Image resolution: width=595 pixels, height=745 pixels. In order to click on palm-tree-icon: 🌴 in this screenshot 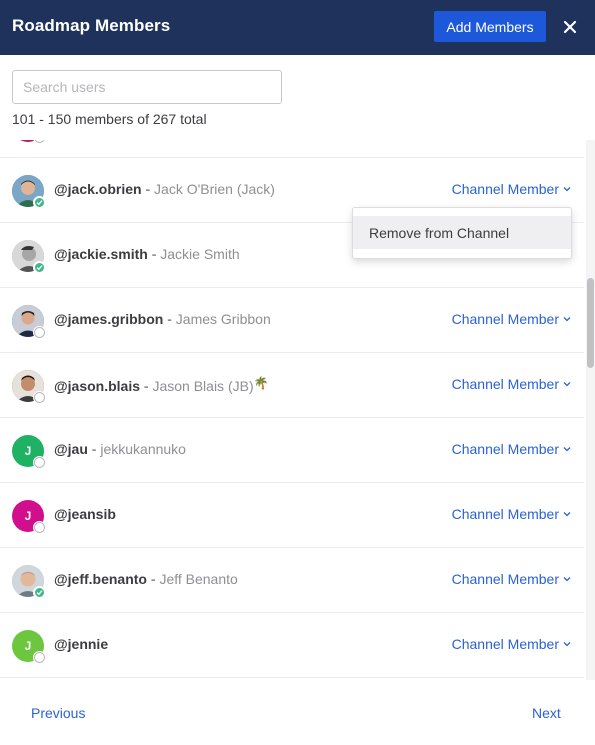, I will do `click(261, 383)`.